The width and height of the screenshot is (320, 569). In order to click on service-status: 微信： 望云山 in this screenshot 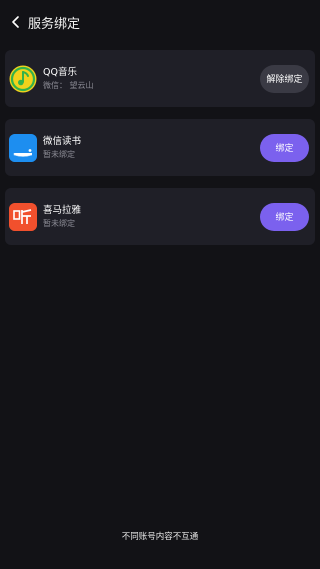, I will do `click(68, 85)`.